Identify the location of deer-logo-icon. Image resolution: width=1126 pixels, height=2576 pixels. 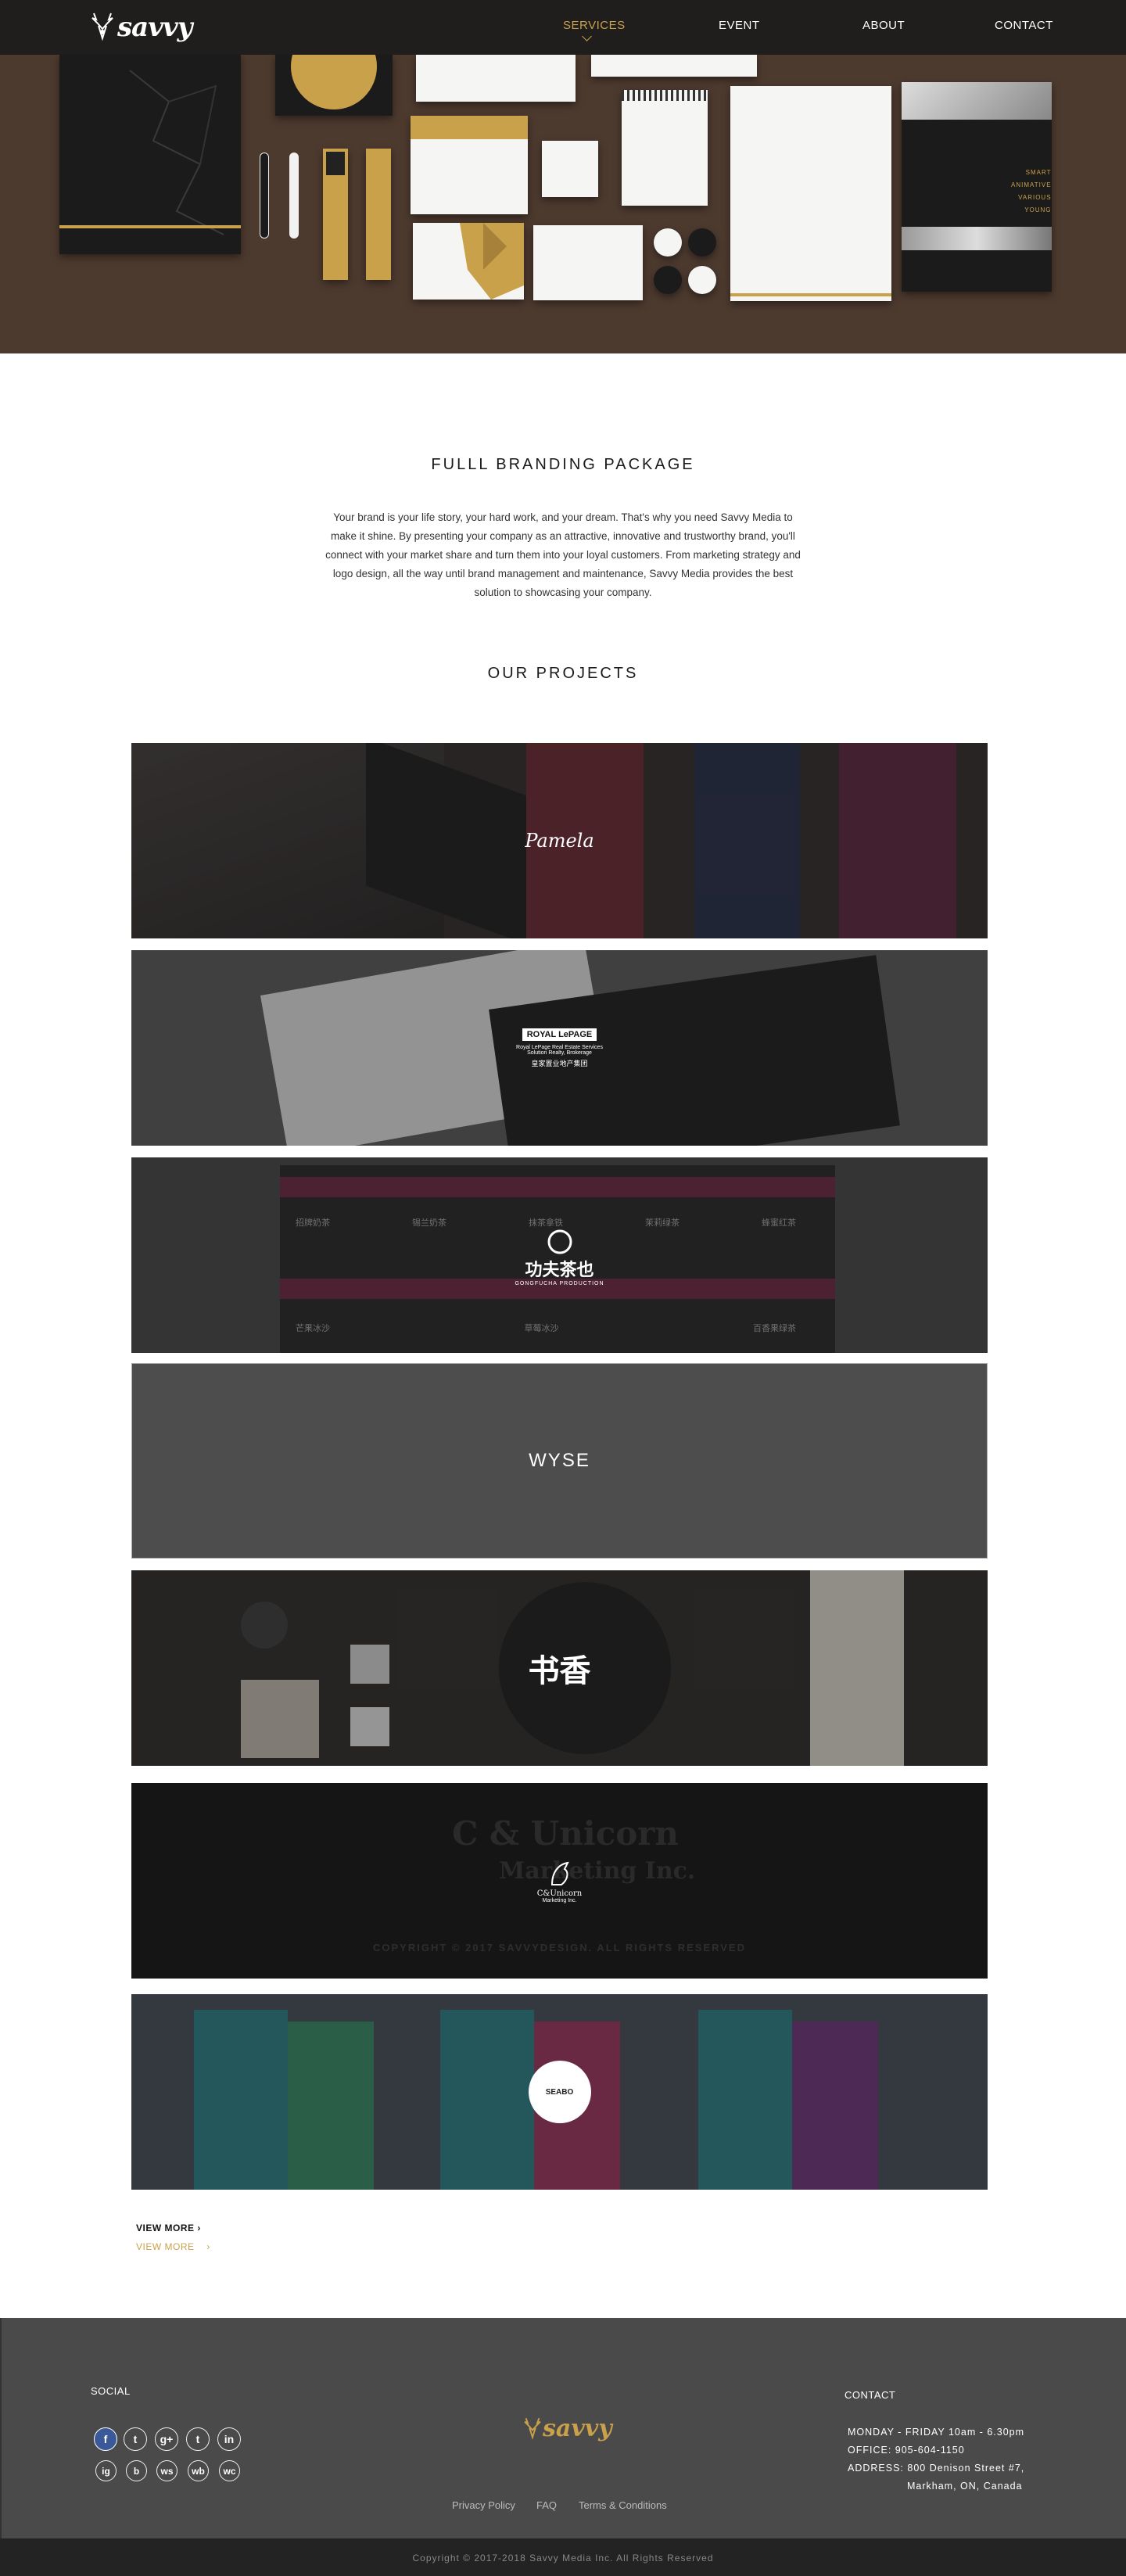
(532, 2428).